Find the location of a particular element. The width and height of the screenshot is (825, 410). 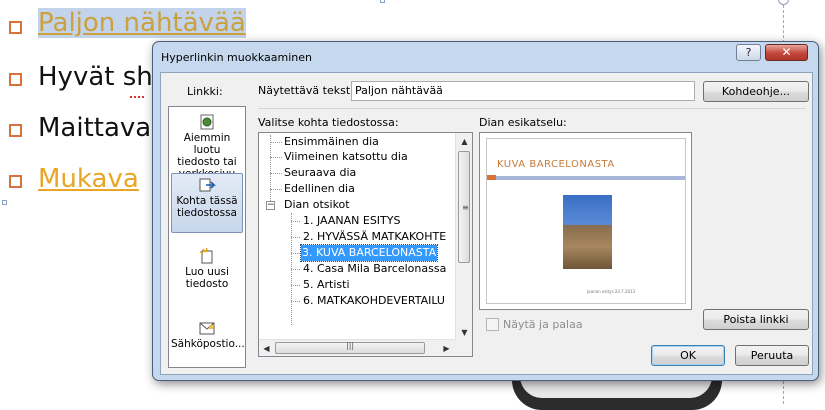

scrollbar-corner is located at coordinates (463, 347).